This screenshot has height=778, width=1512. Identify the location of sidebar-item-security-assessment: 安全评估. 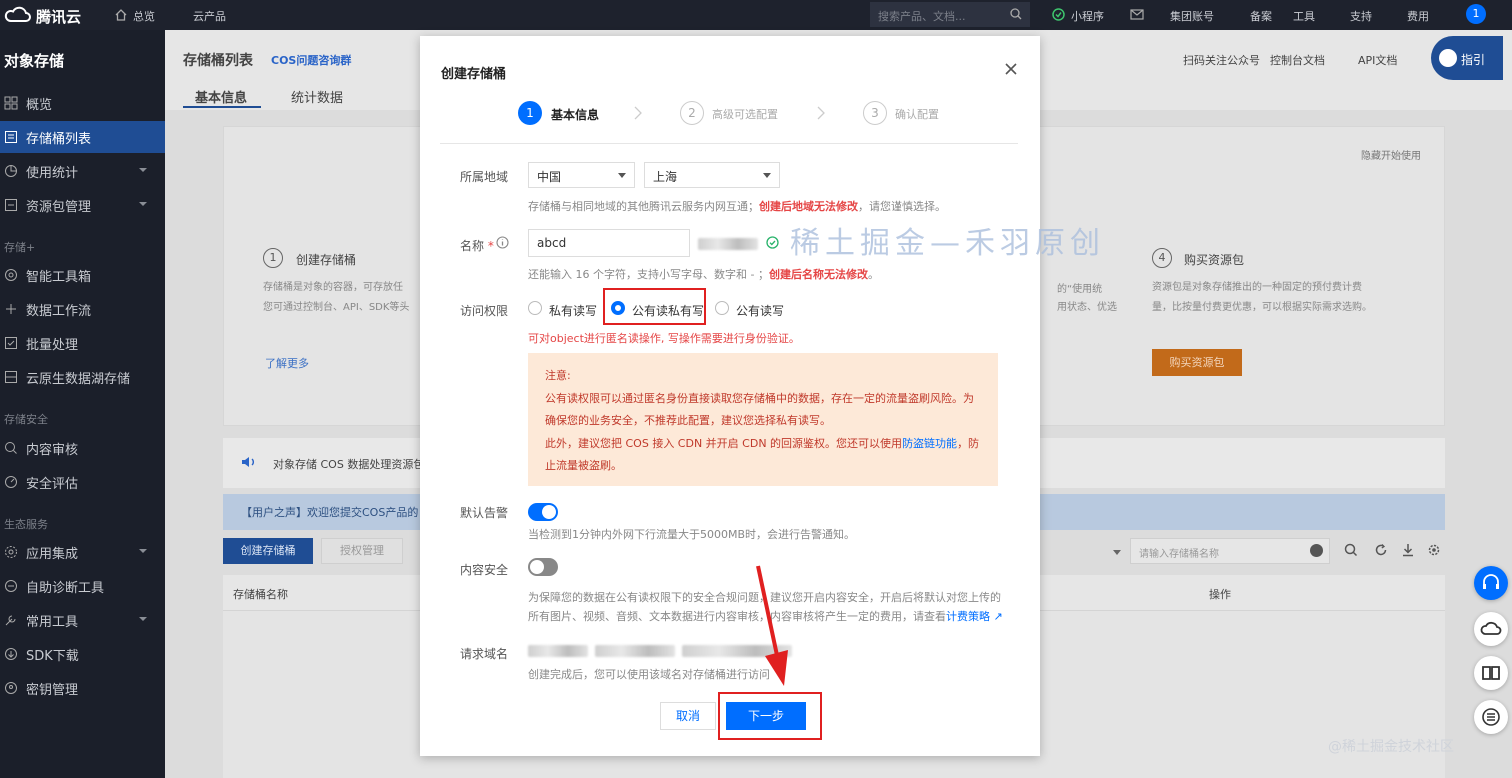
(82, 482).